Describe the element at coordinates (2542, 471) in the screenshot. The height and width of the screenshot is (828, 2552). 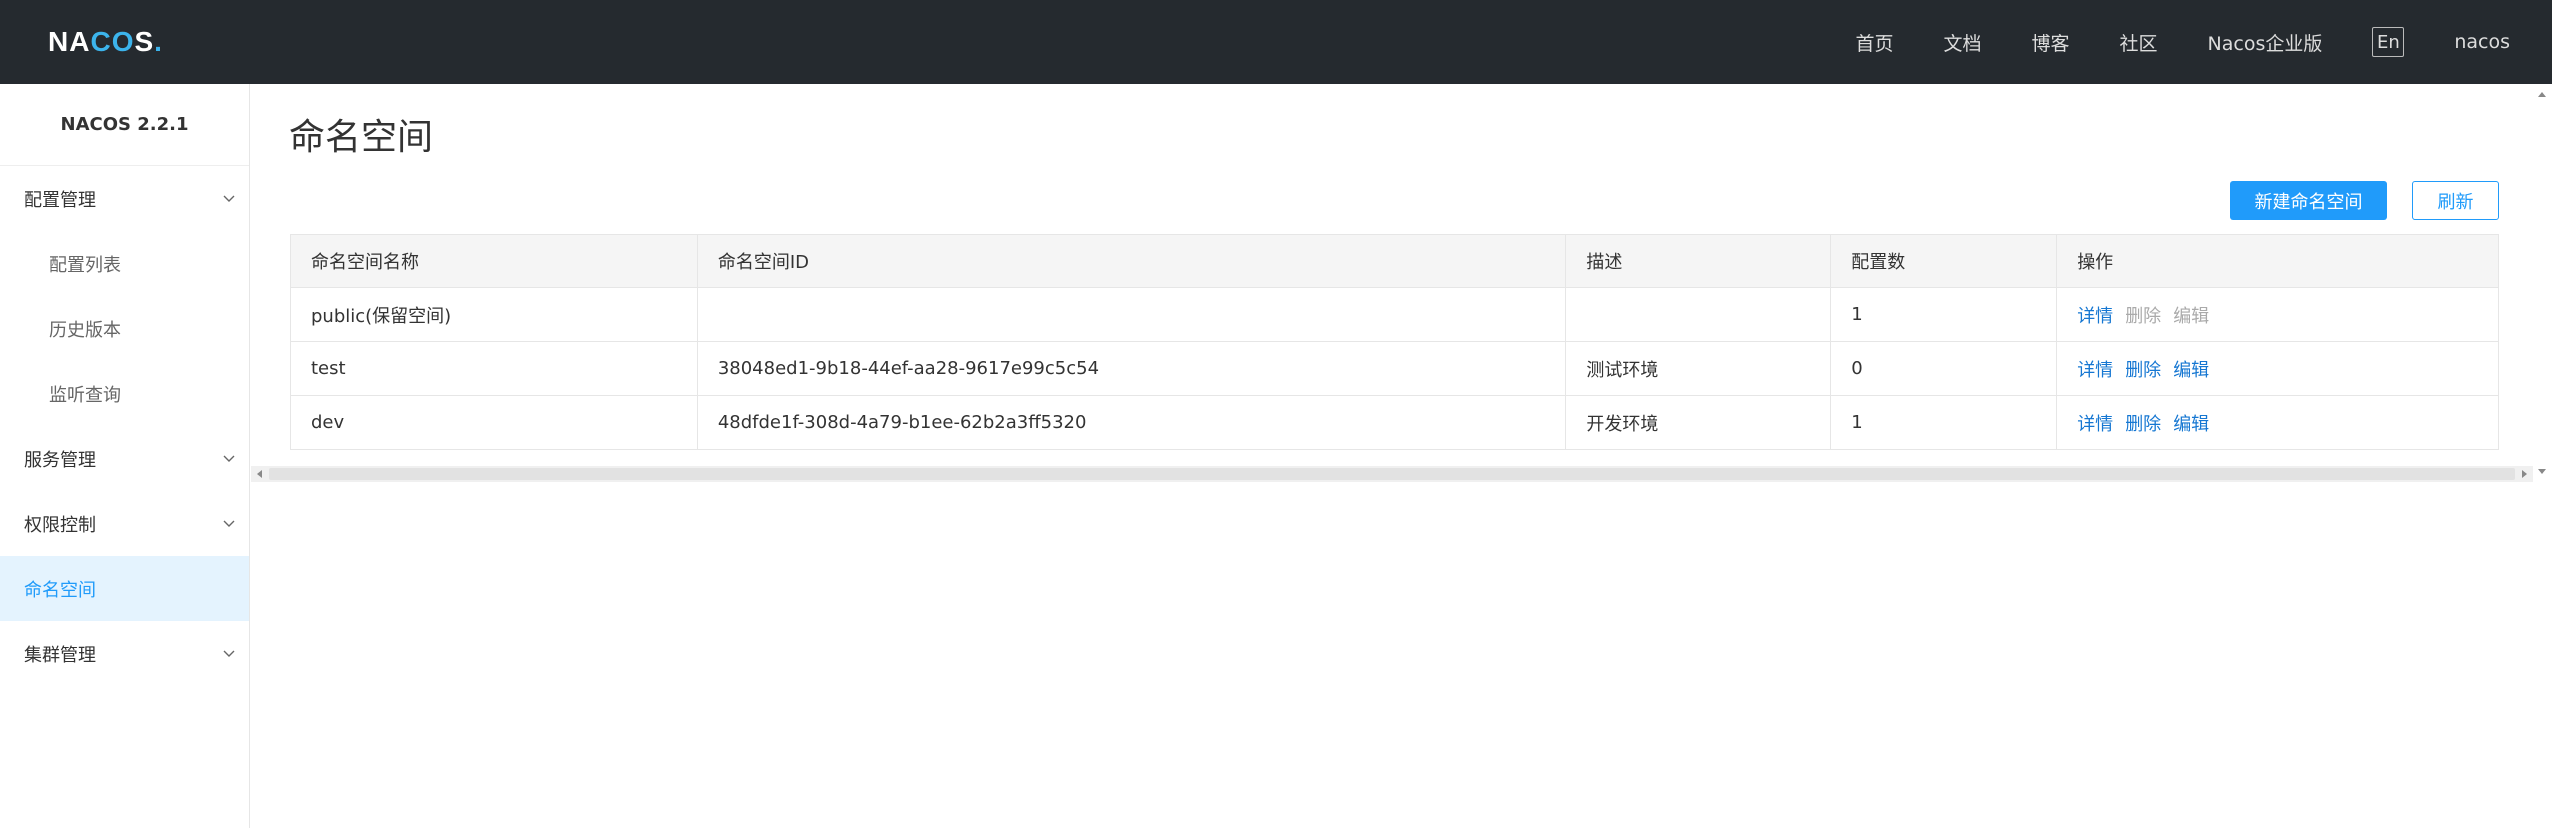
I see `scroll-down-icon` at that location.